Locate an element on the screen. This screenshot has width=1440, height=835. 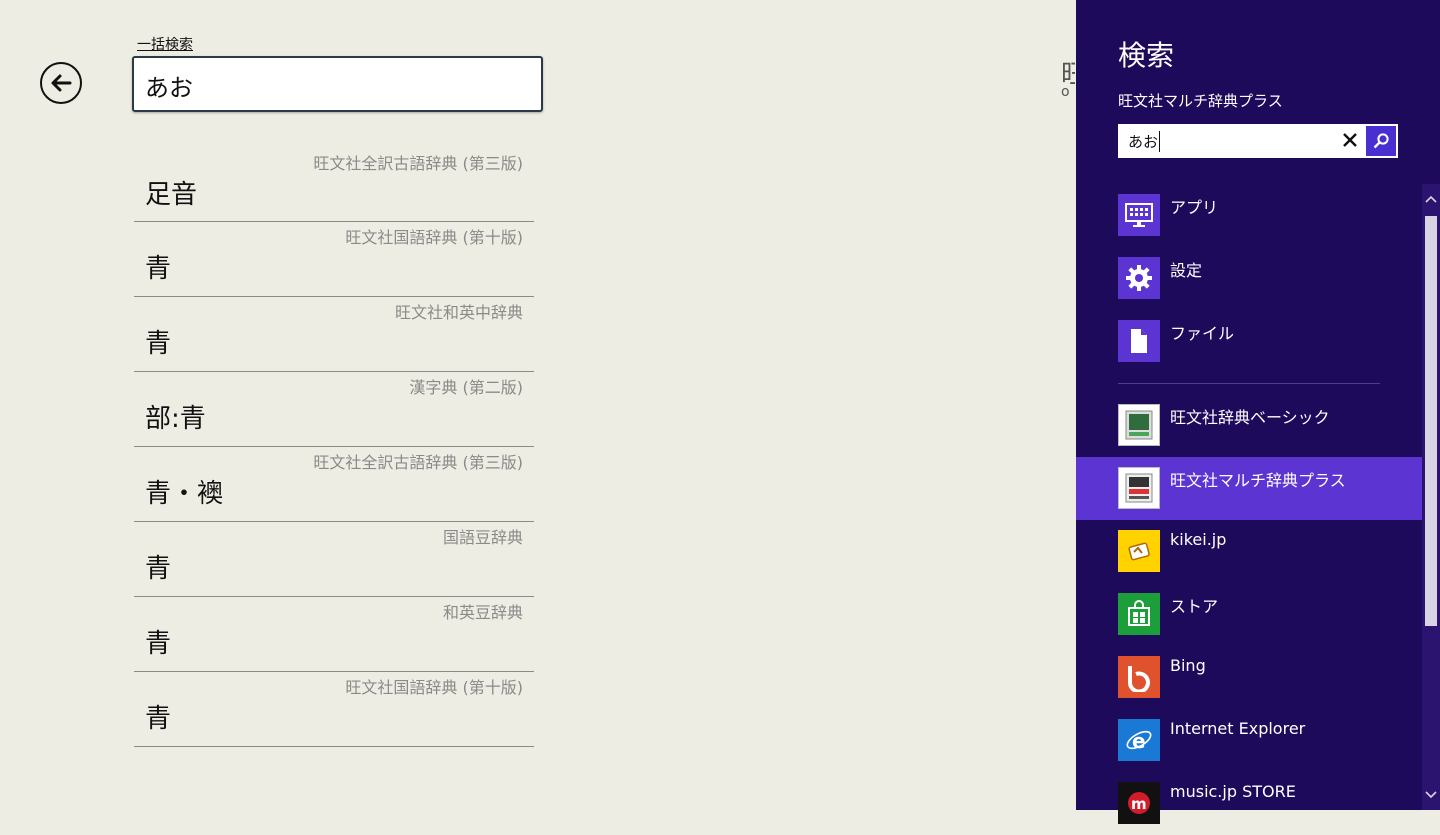
app-label: ストア is located at coordinates (1194, 606).